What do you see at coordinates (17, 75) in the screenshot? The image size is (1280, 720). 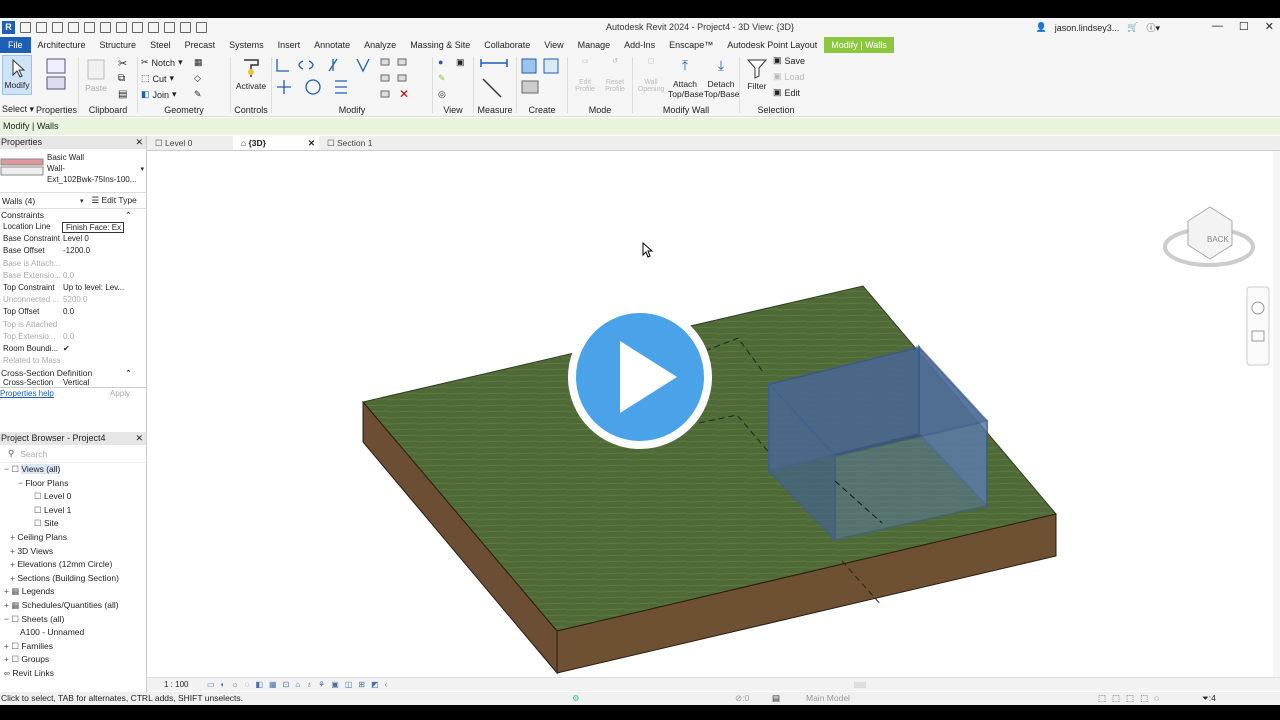 I see `modify-button: Modify` at bounding box center [17, 75].